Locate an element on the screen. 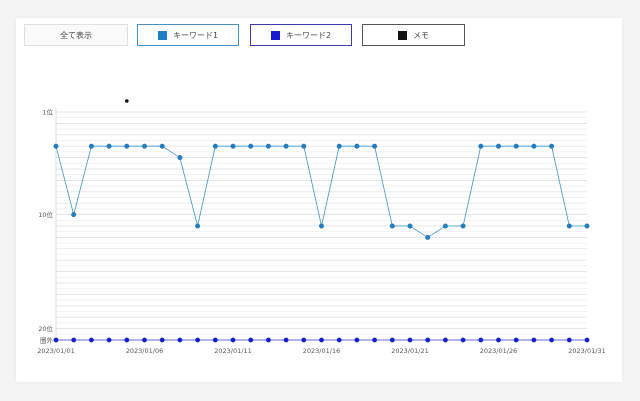  x-tick-label: 2023/01/21 is located at coordinates (409, 351).